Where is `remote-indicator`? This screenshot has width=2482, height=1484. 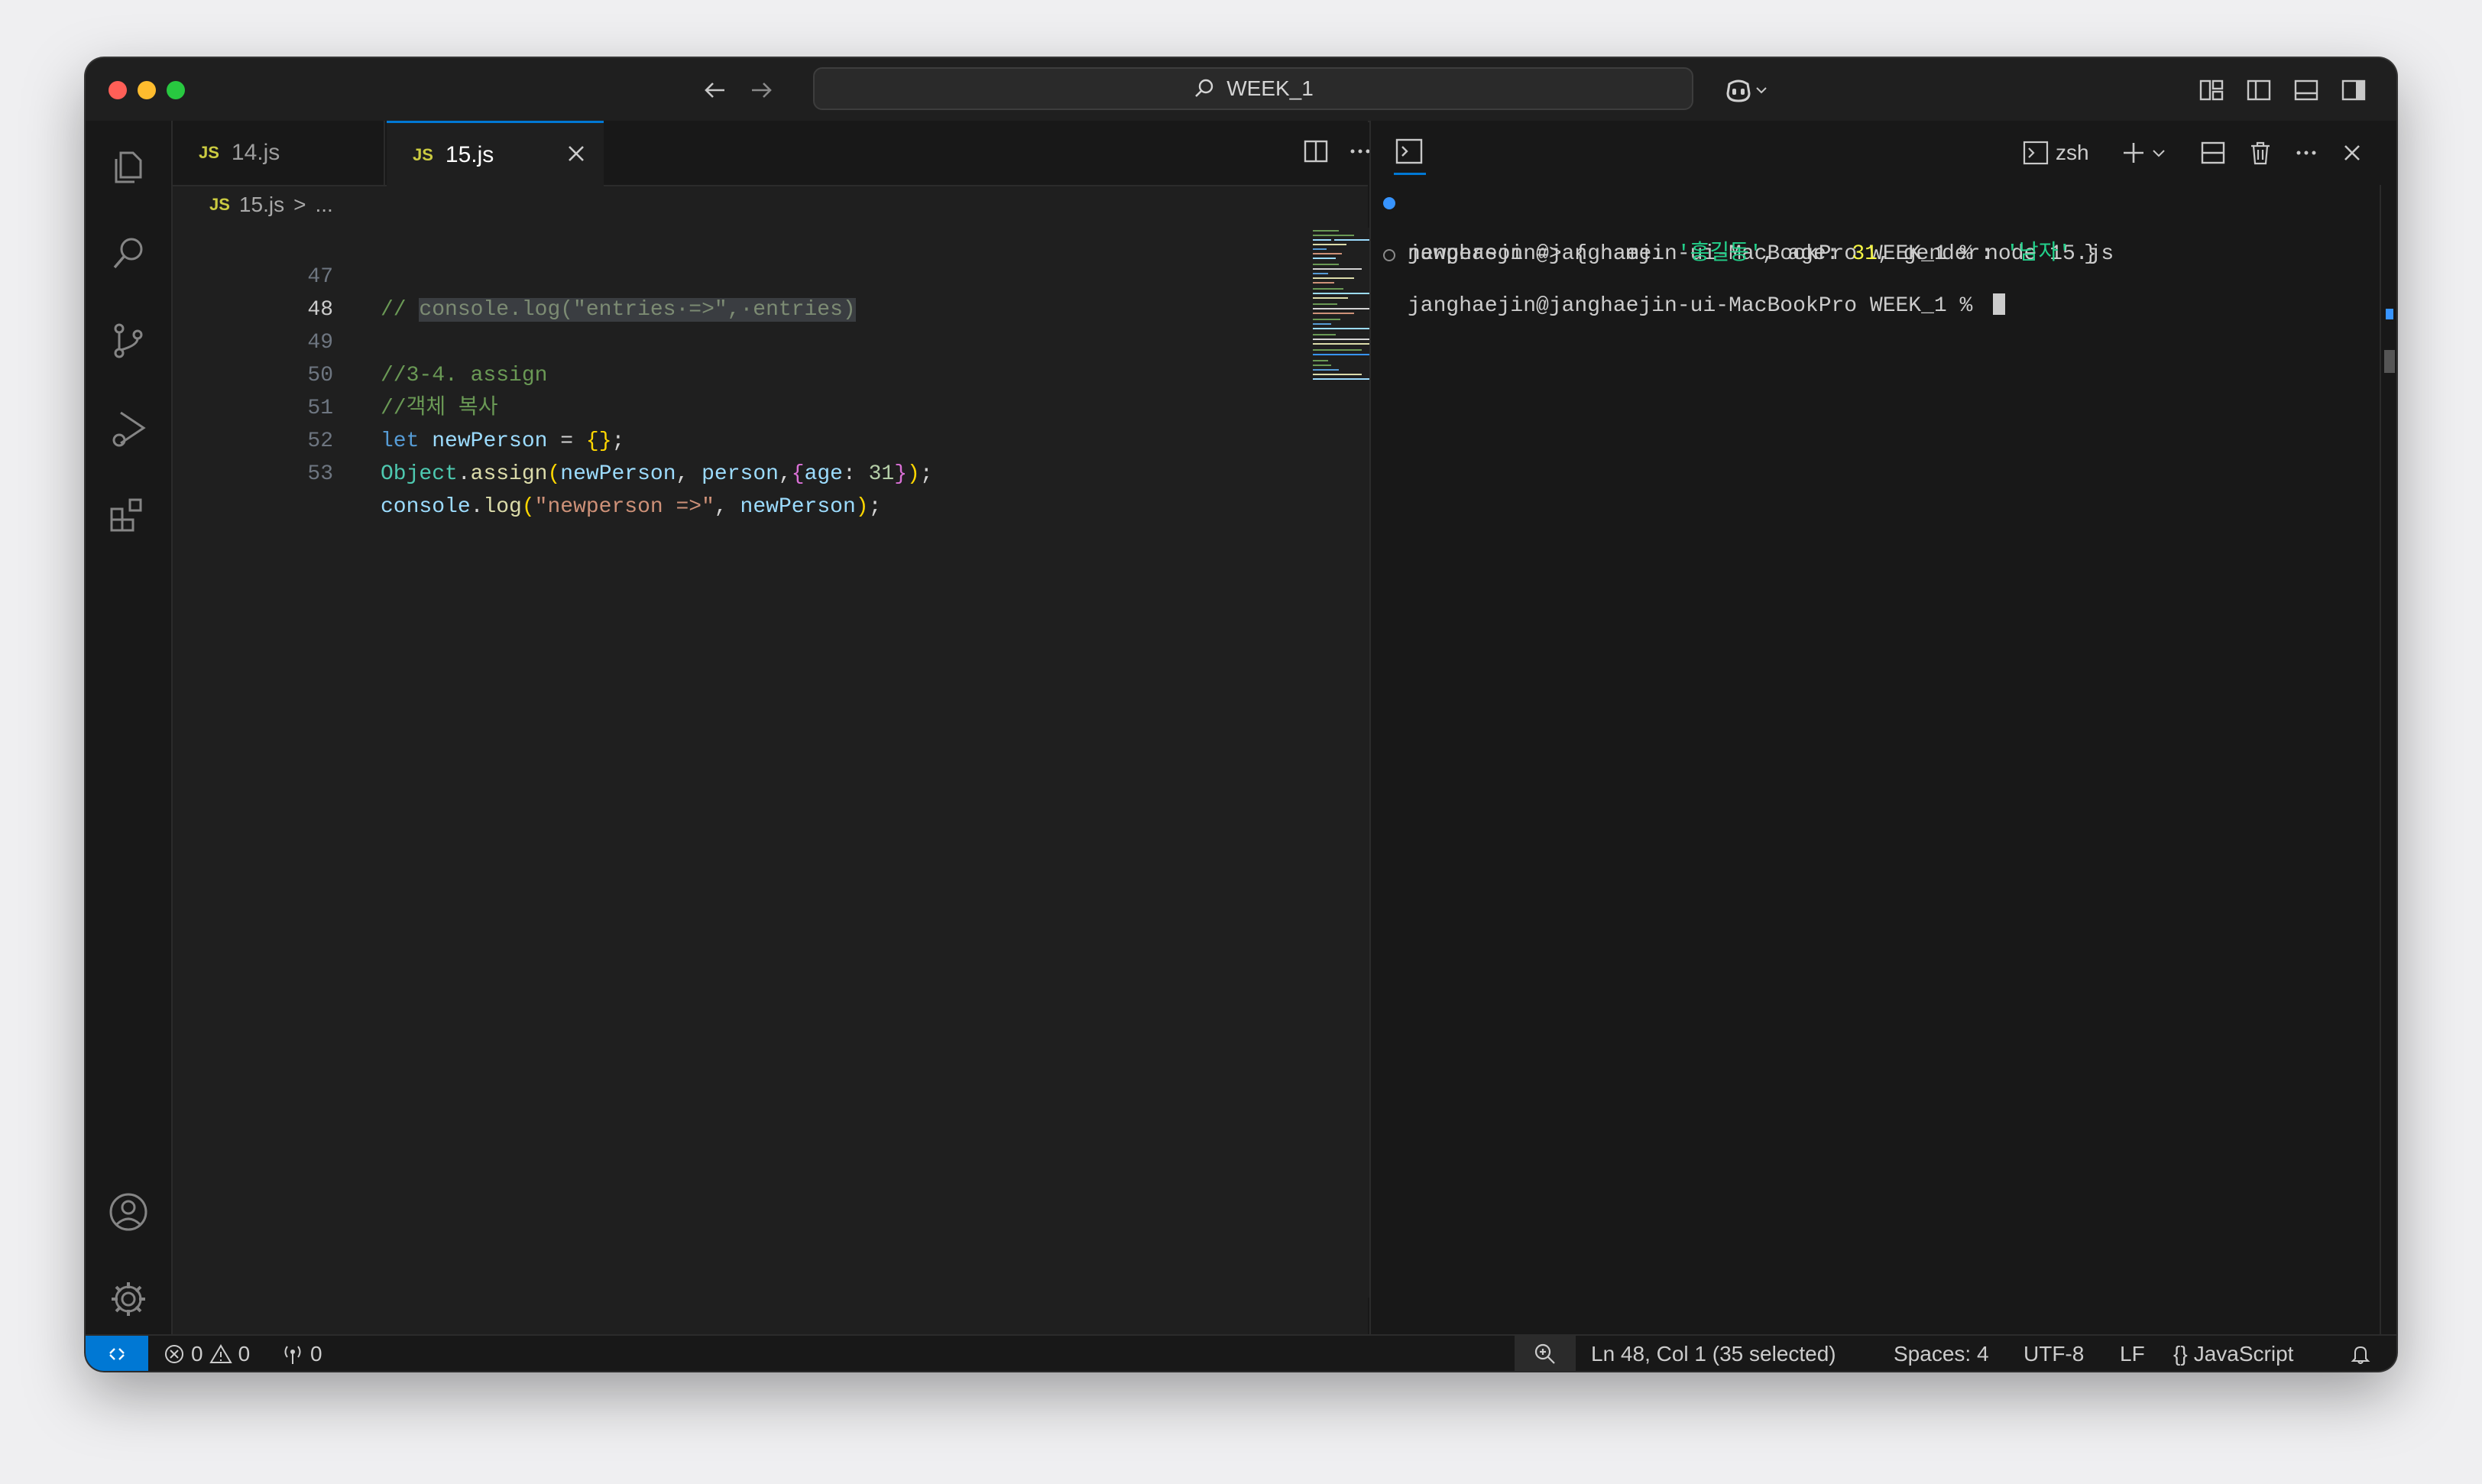 remote-indicator is located at coordinates (117, 1354).